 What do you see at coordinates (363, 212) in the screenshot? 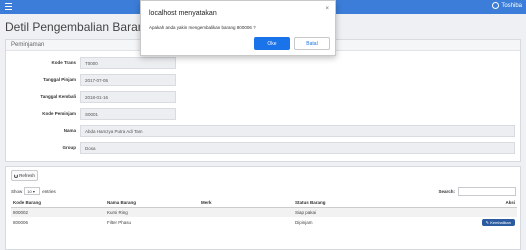
I see `cell-status: Siap pakai` at bounding box center [363, 212].